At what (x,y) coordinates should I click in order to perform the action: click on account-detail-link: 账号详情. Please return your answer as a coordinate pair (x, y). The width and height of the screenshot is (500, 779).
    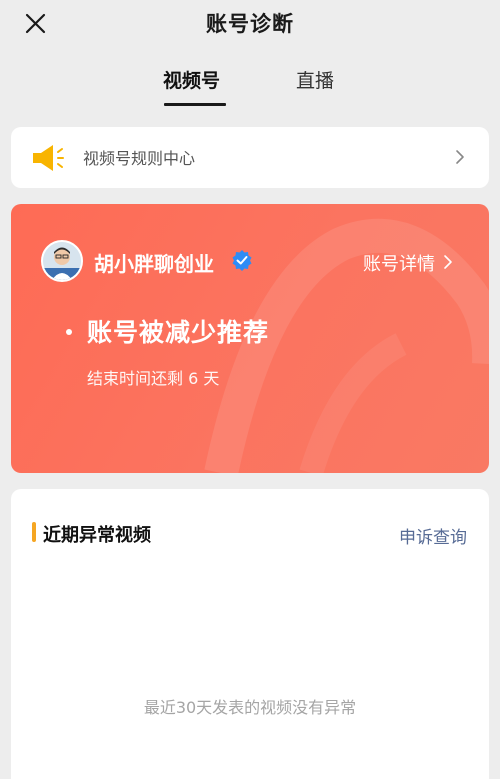
    Looking at the image, I should click on (399, 263).